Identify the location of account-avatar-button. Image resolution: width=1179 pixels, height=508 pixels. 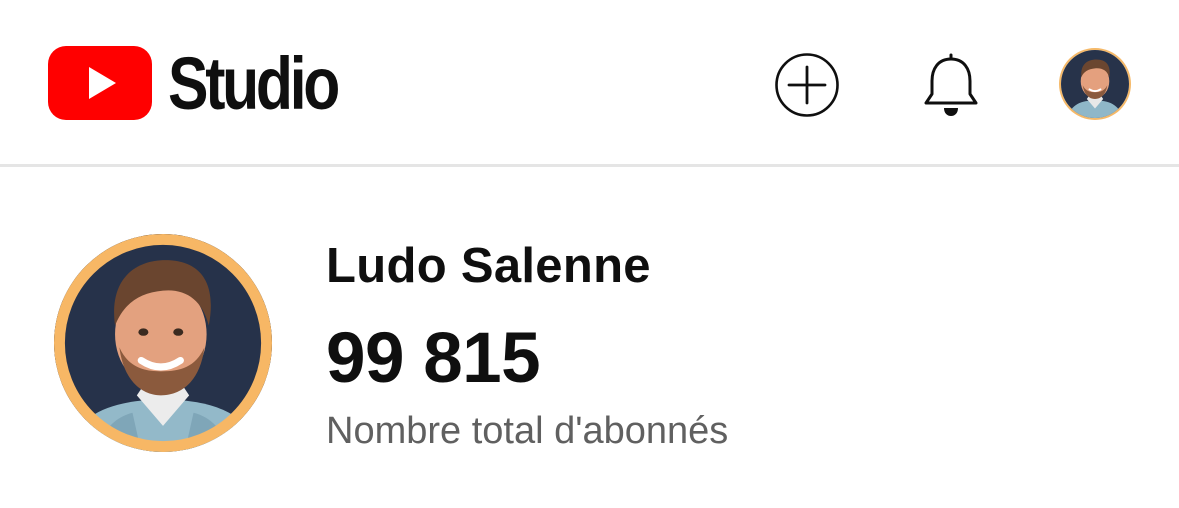
(1095, 84).